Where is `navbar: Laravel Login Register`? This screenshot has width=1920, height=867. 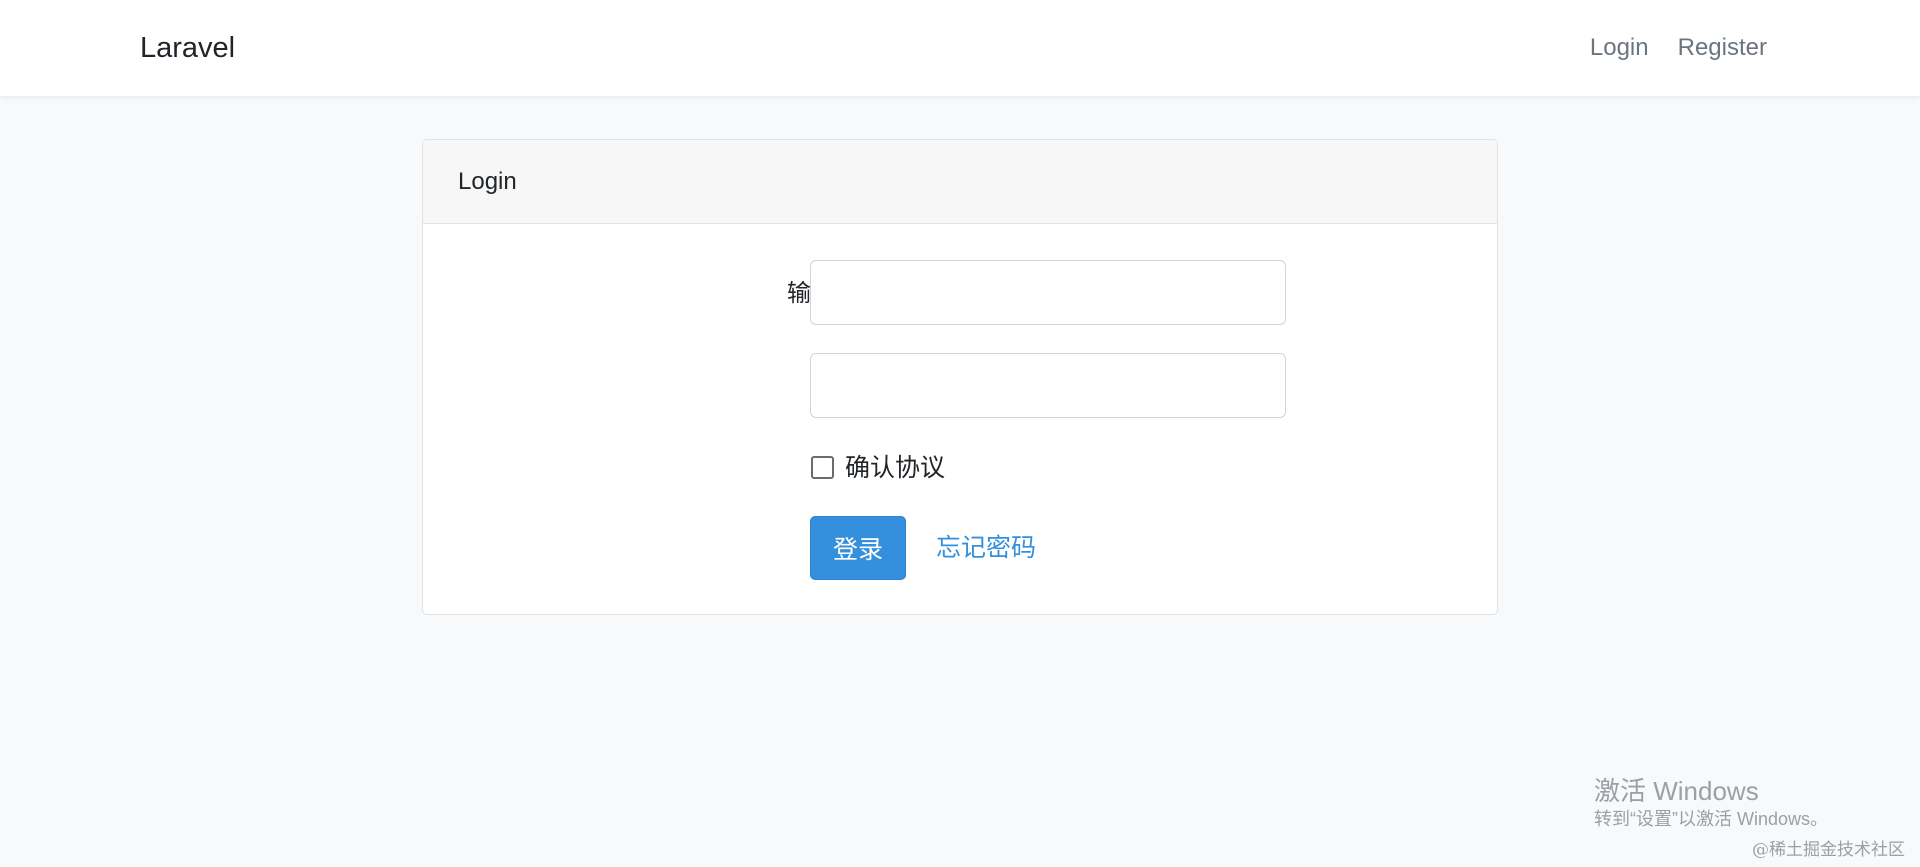 navbar: Laravel Login Register is located at coordinates (960, 48).